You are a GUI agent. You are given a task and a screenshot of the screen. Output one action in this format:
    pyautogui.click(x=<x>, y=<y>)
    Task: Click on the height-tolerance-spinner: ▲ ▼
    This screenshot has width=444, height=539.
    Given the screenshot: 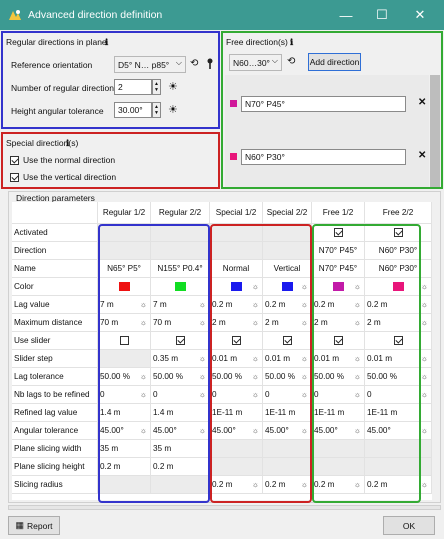 What is the action you would take?
    pyautogui.click(x=156, y=110)
    